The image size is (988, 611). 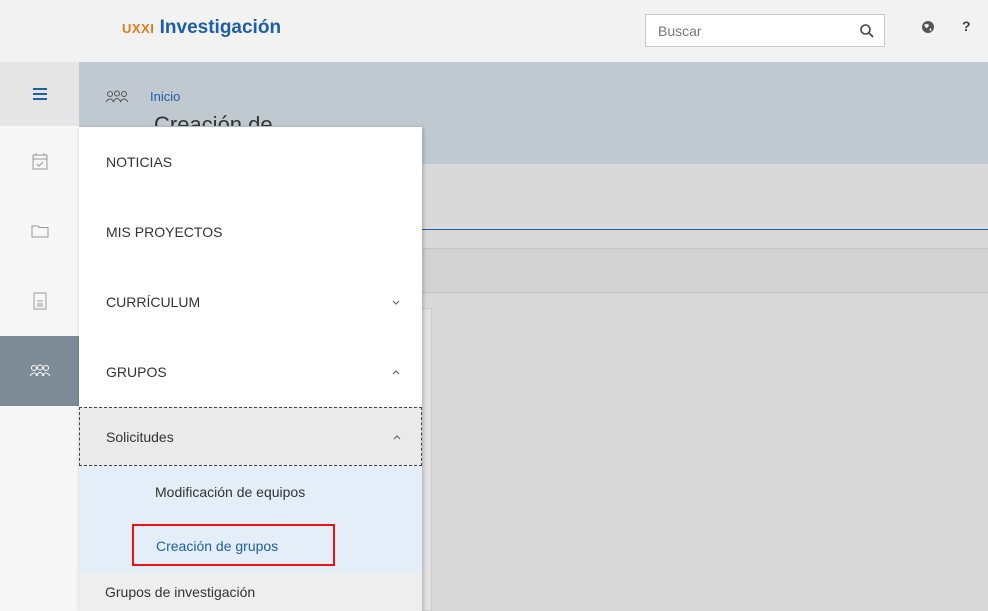 What do you see at coordinates (396, 302) in the screenshot?
I see `chevron-down-icon` at bounding box center [396, 302].